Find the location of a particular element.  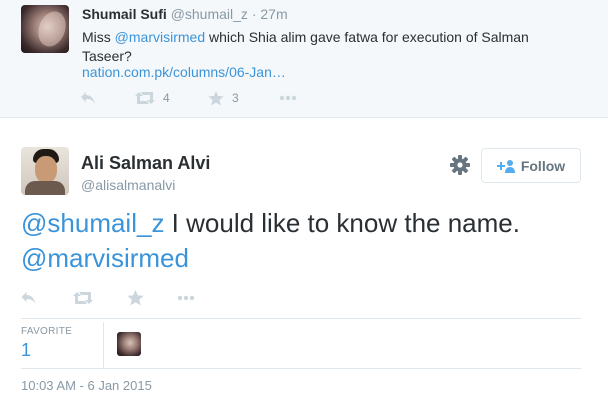

favoriter-avatar is located at coordinates (129, 344).